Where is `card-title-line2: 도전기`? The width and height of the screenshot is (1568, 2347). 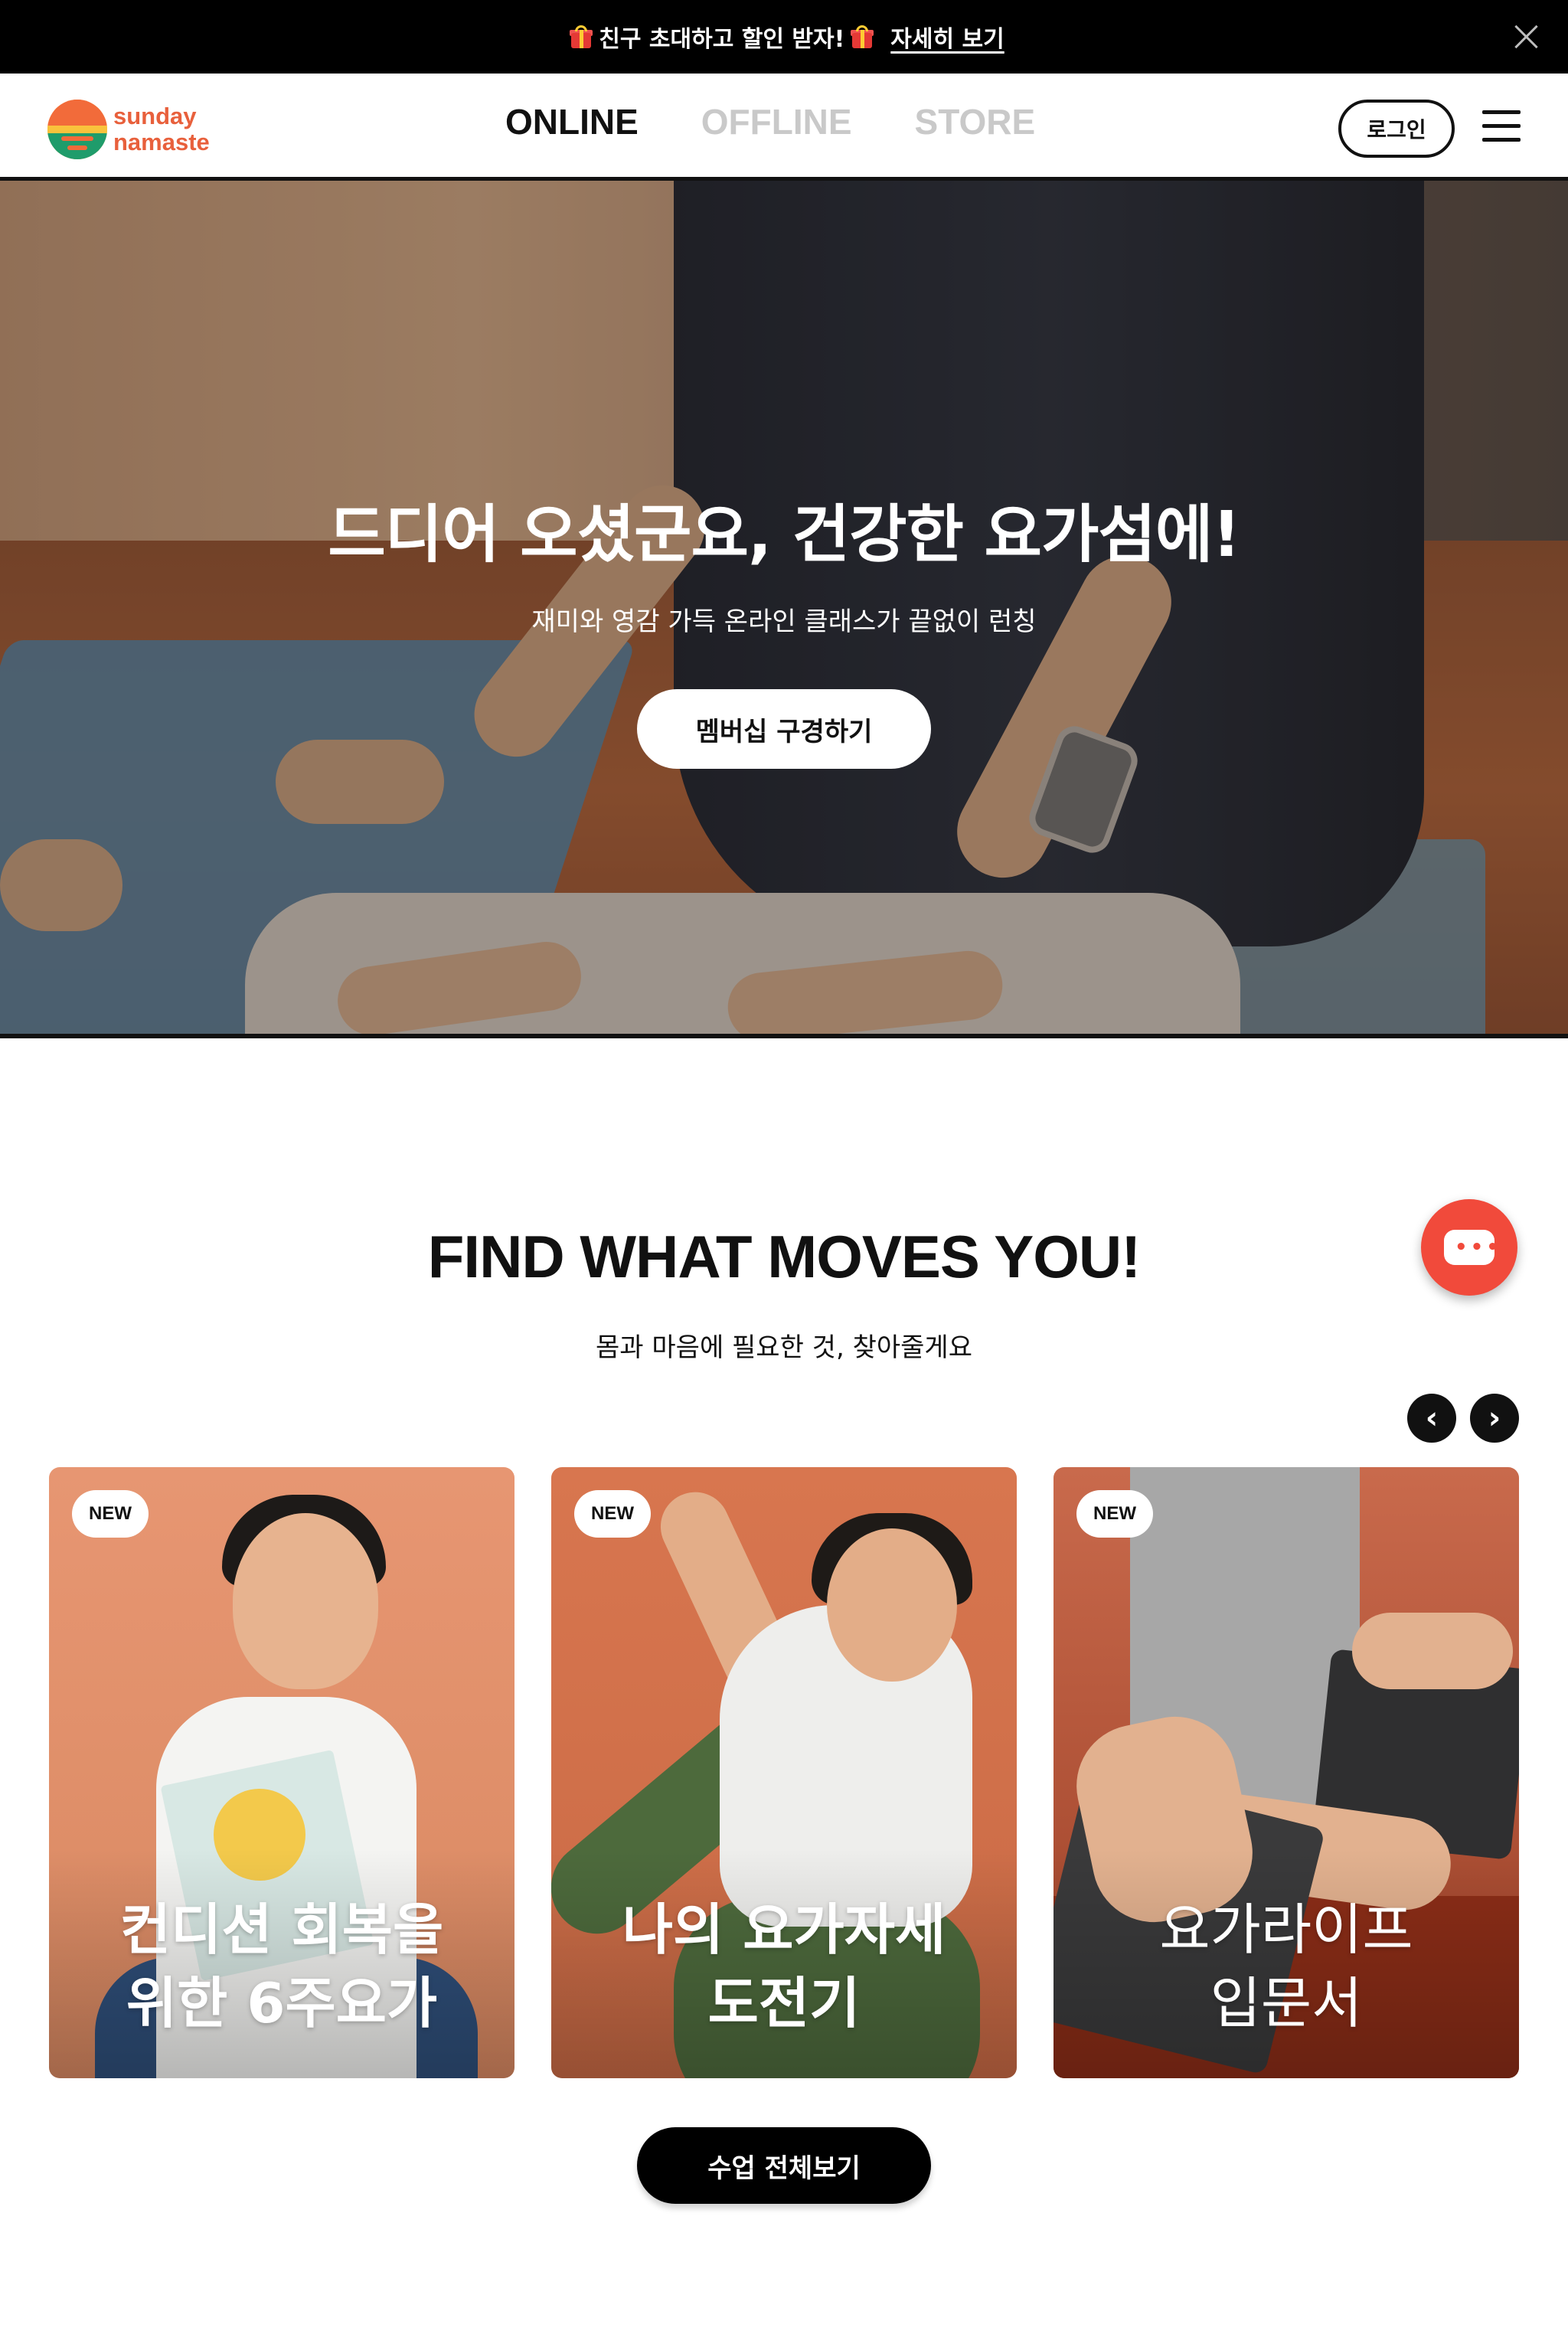
card-title-line2: 도전기 is located at coordinates (784, 2003).